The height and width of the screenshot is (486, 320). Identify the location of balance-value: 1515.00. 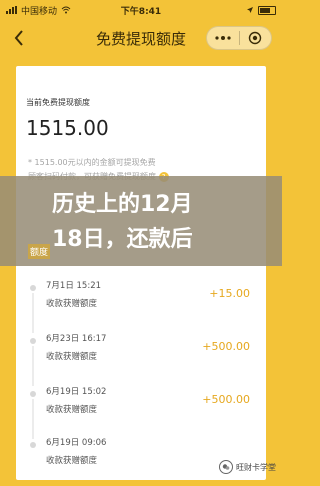
(67, 128).